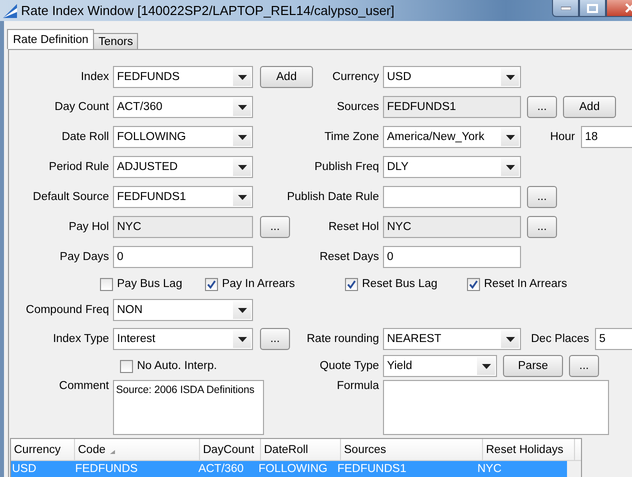 Image resolution: width=632 pixels, height=477 pixels. Describe the element at coordinates (342, 339) in the screenshot. I see `field-label: Rate rounding` at that location.